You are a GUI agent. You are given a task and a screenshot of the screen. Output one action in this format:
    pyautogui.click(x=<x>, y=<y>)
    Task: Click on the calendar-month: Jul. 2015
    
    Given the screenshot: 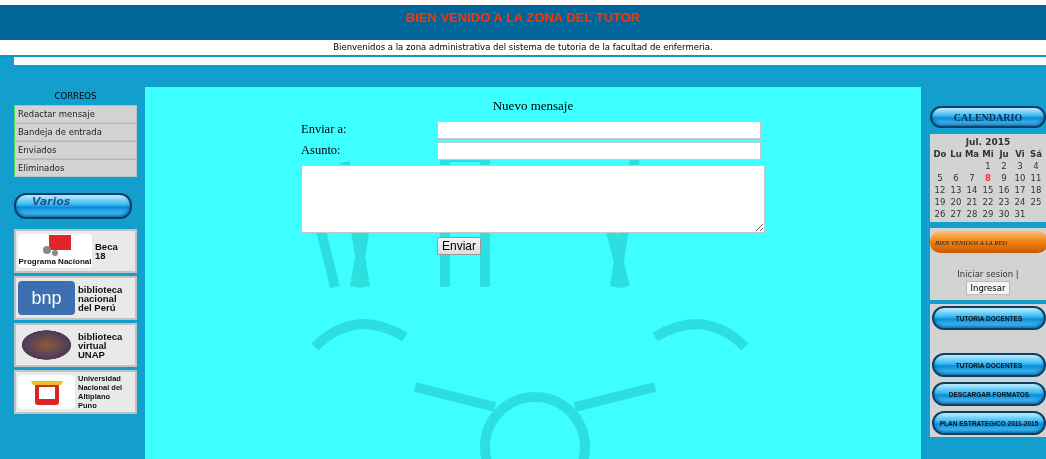 What is the action you would take?
    pyautogui.click(x=988, y=142)
    